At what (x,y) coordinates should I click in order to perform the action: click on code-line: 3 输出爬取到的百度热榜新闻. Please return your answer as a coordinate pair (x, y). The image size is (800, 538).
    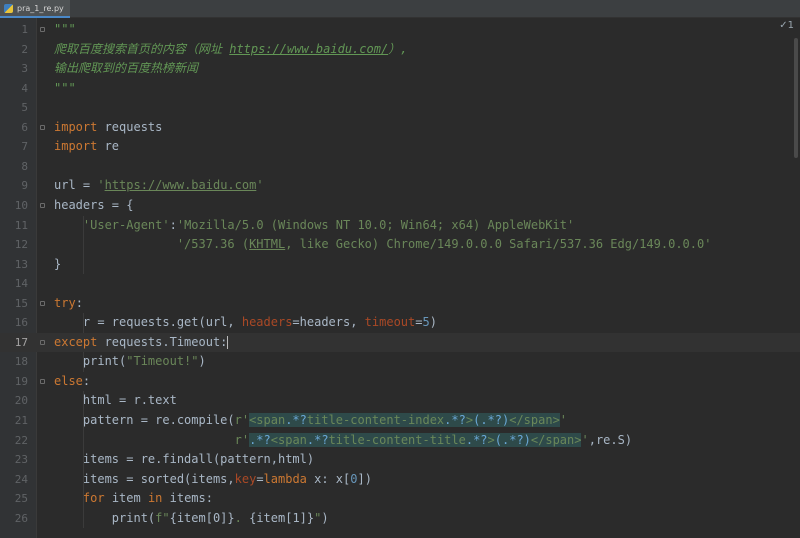
    Looking at the image, I should click on (400, 69).